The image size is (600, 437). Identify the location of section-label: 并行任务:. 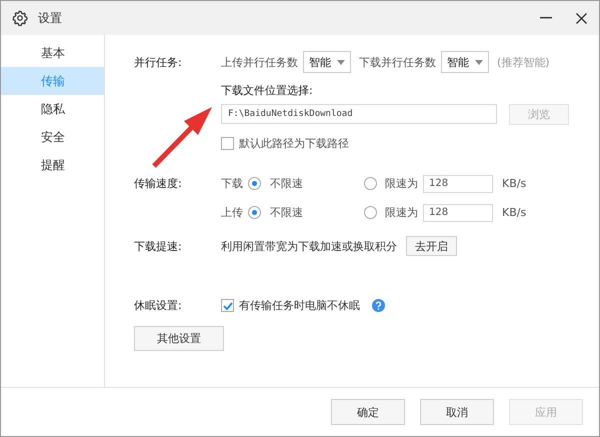
(158, 62).